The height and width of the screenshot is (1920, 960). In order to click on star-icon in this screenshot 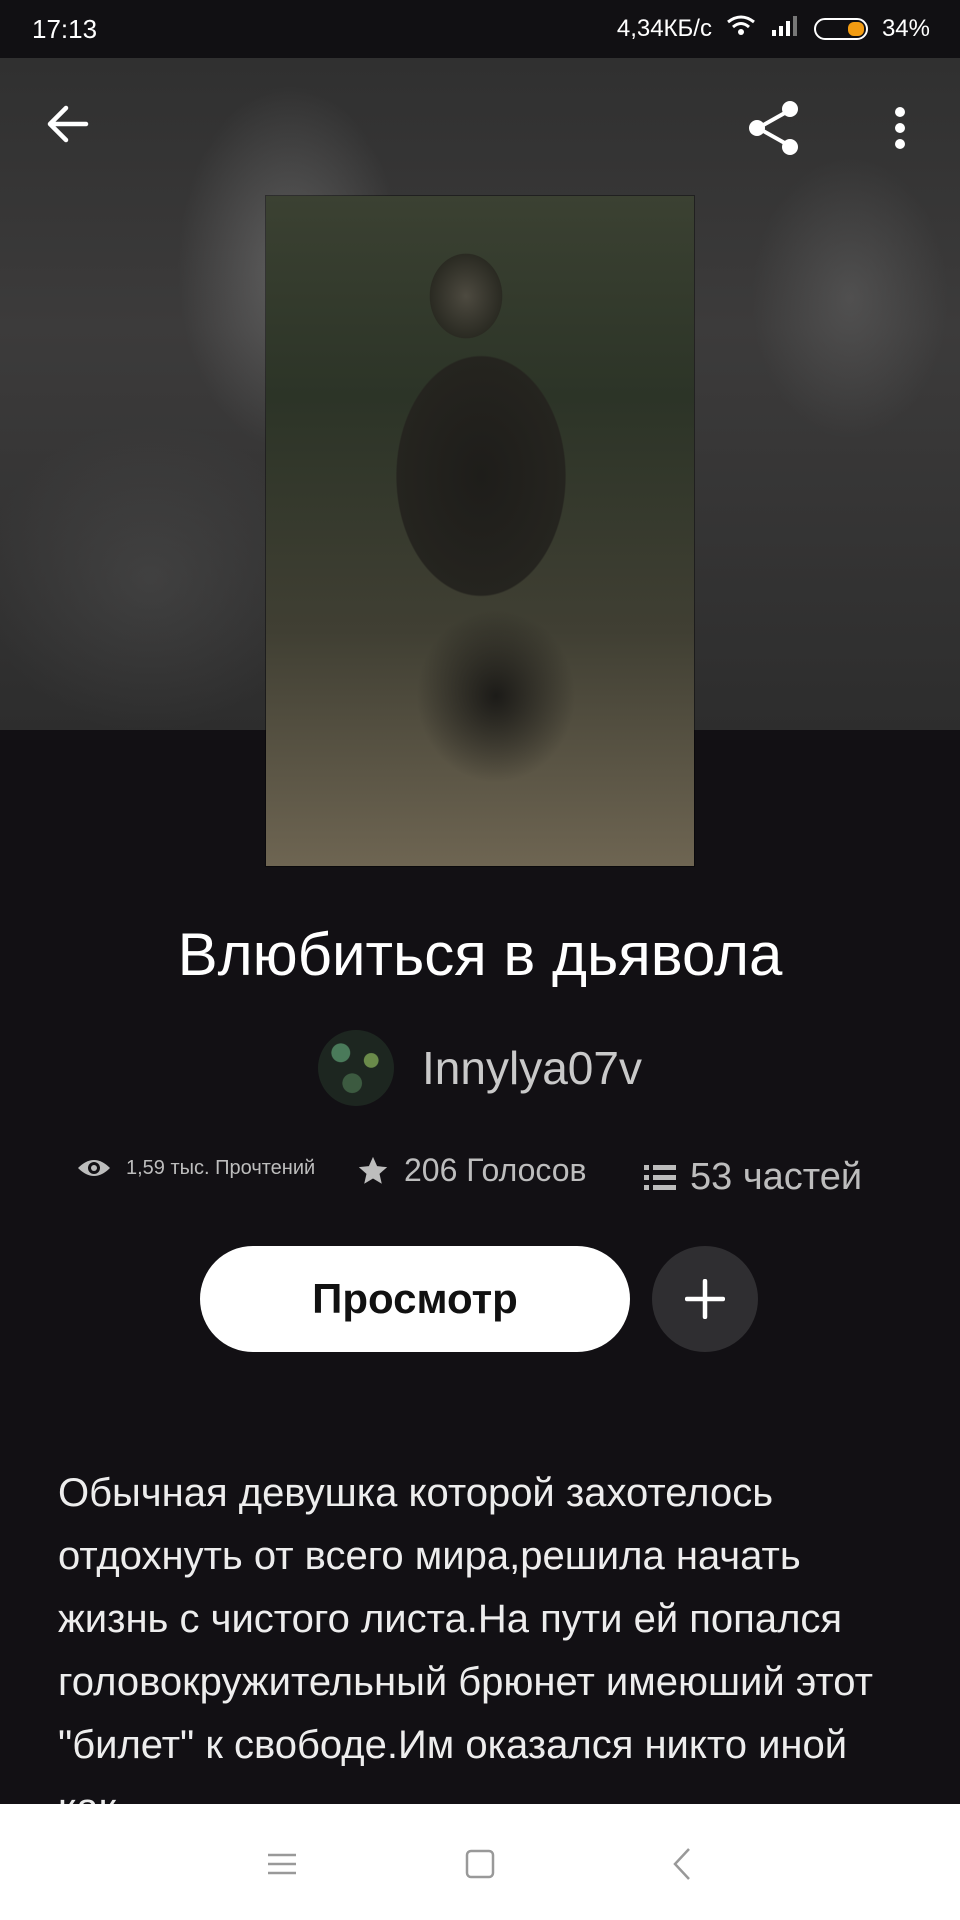, I will do `click(373, 1170)`.